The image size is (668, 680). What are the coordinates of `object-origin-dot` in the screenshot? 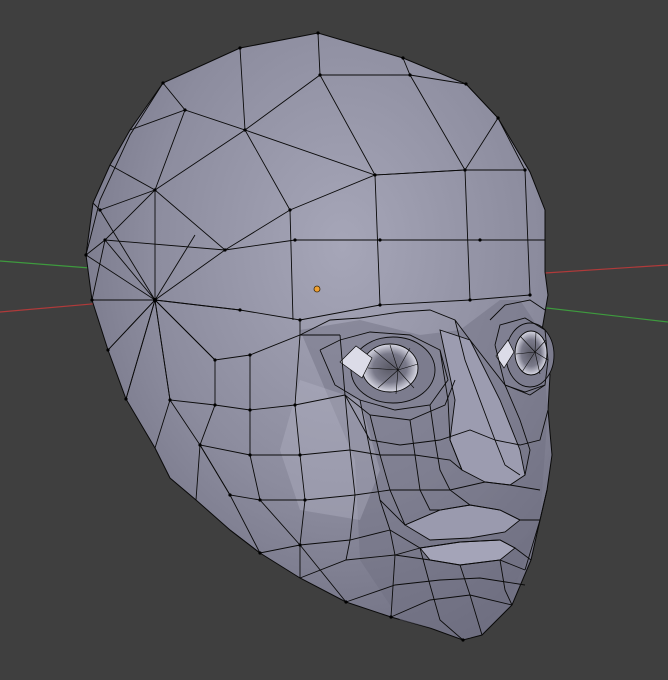 It's located at (317, 289).